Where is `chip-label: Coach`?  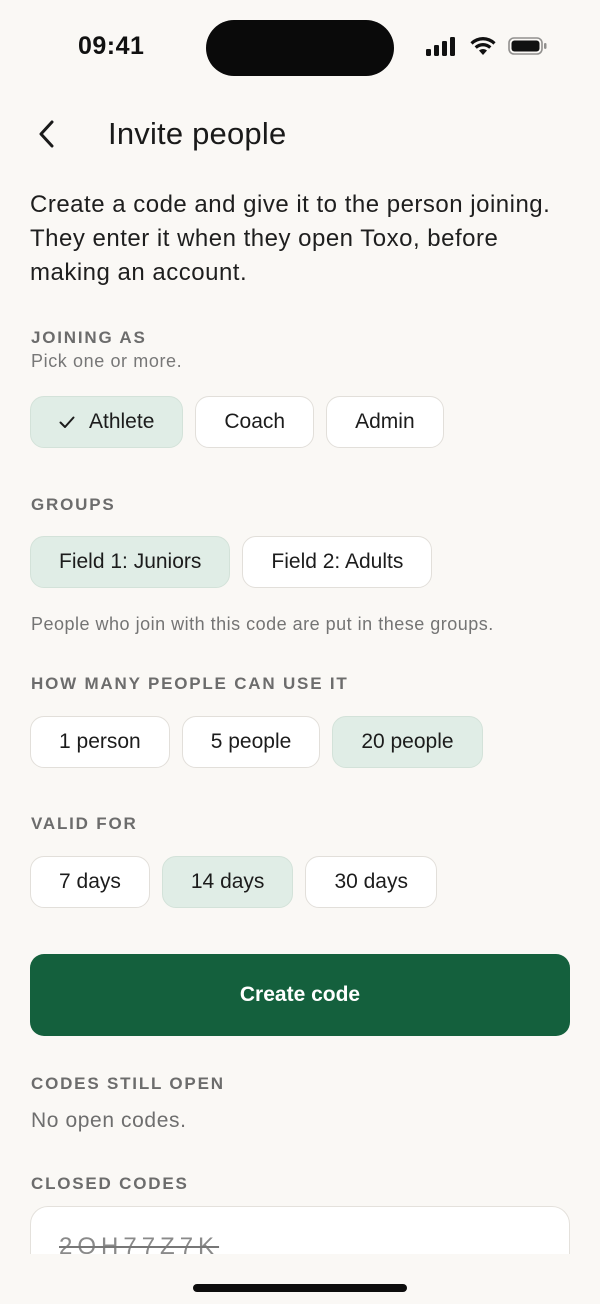
chip-label: Coach is located at coordinates (255, 421).